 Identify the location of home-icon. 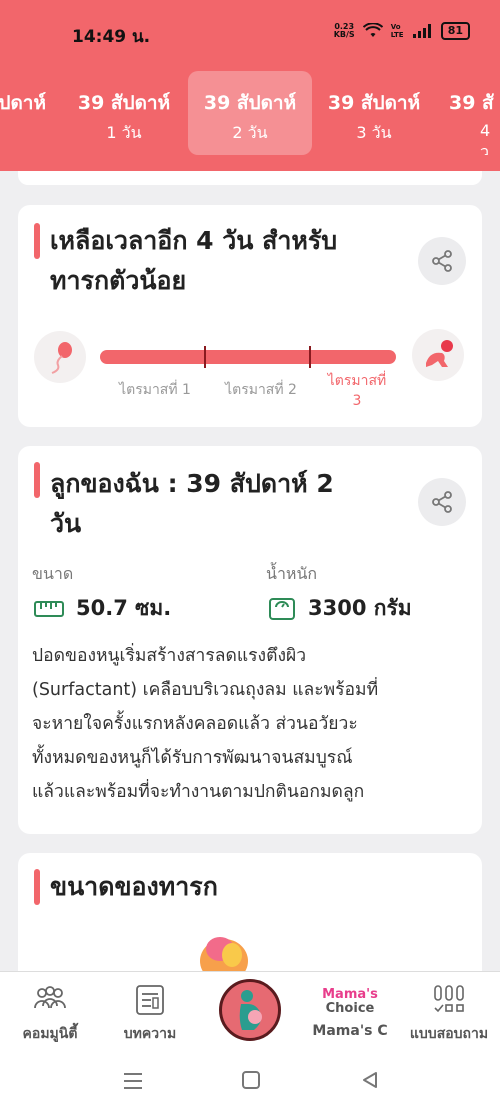
(251, 1080).